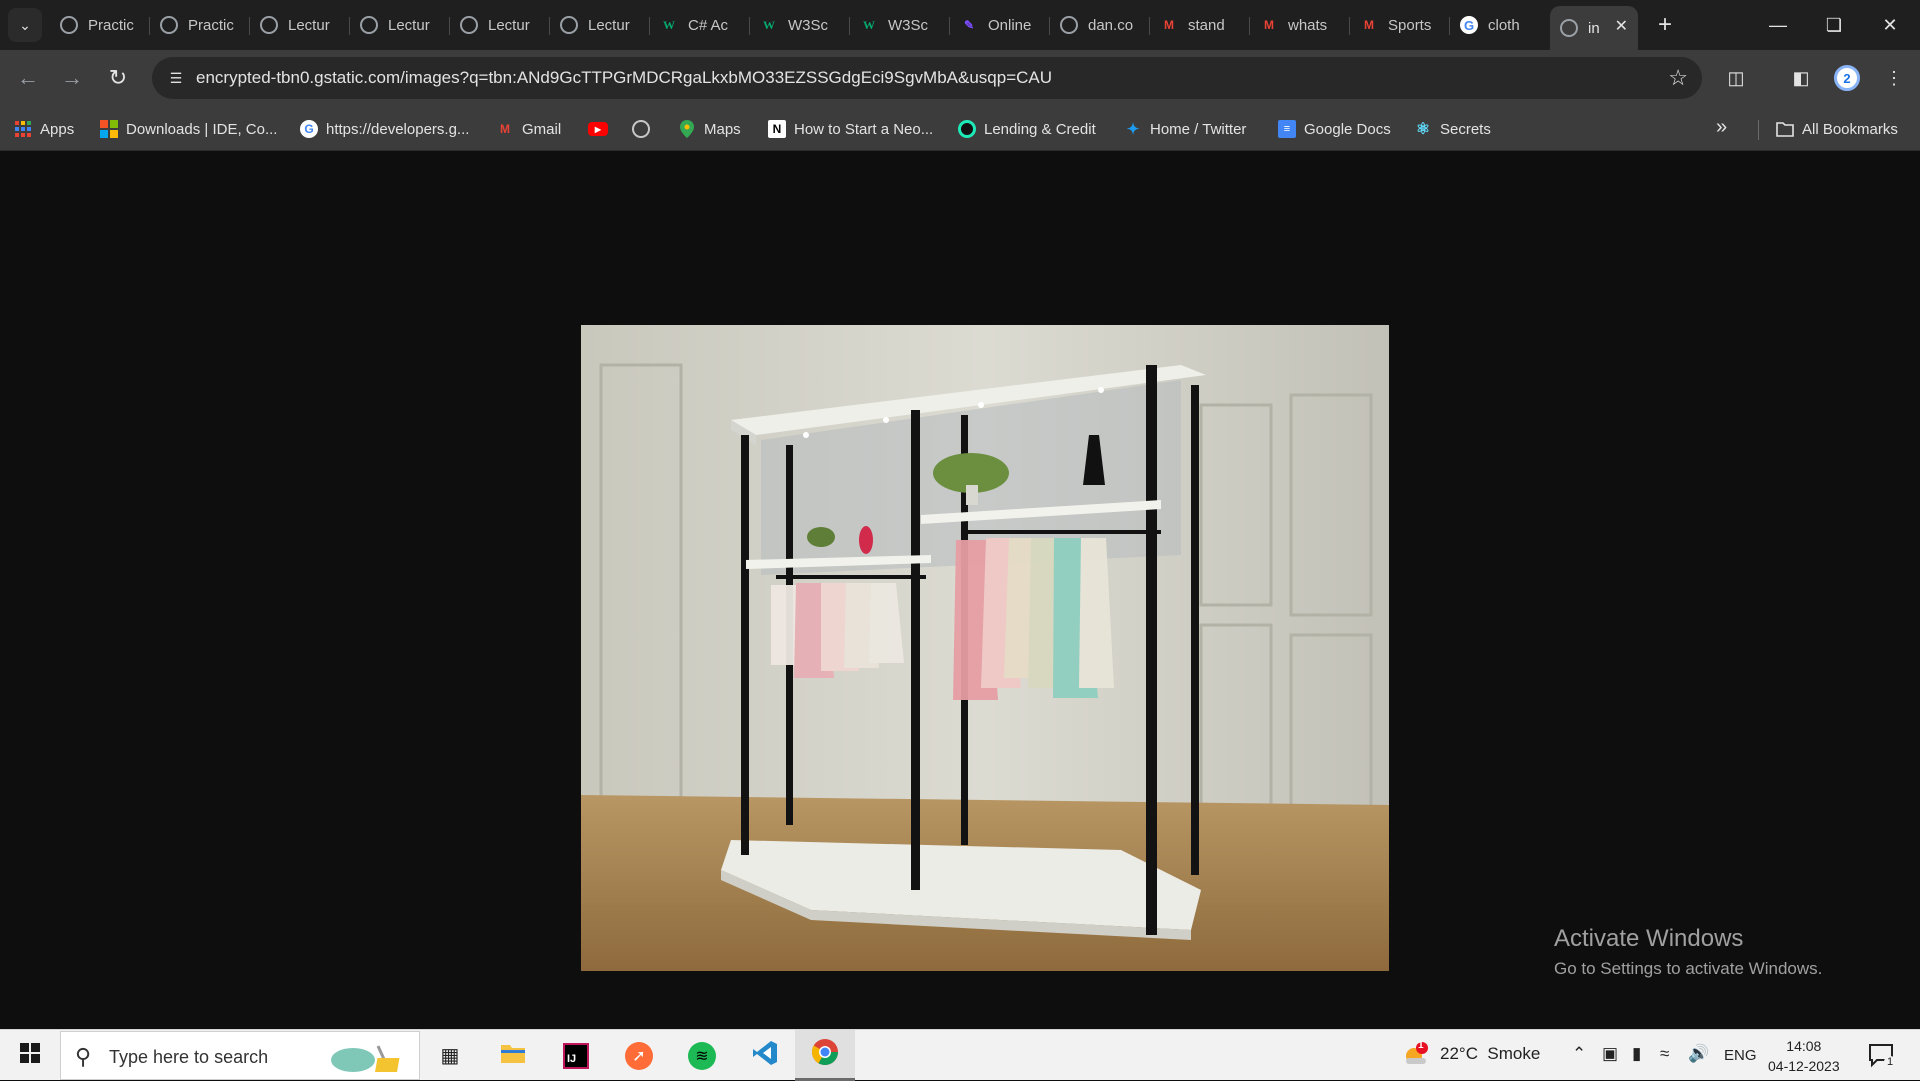 This screenshot has width=1920, height=1081. What do you see at coordinates (1287, 129) in the screenshot?
I see `docs-icon: ≡` at bounding box center [1287, 129].